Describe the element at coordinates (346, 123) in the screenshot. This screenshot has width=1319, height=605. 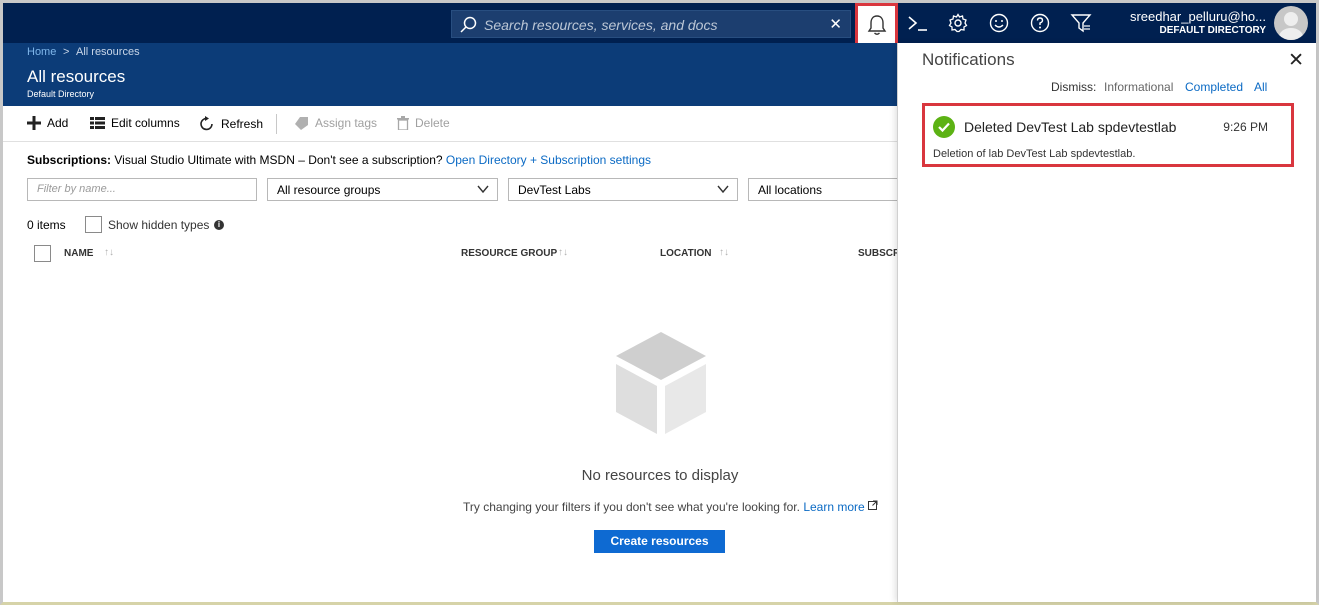
I see `assign-tags-label: Assign tags` at that location.